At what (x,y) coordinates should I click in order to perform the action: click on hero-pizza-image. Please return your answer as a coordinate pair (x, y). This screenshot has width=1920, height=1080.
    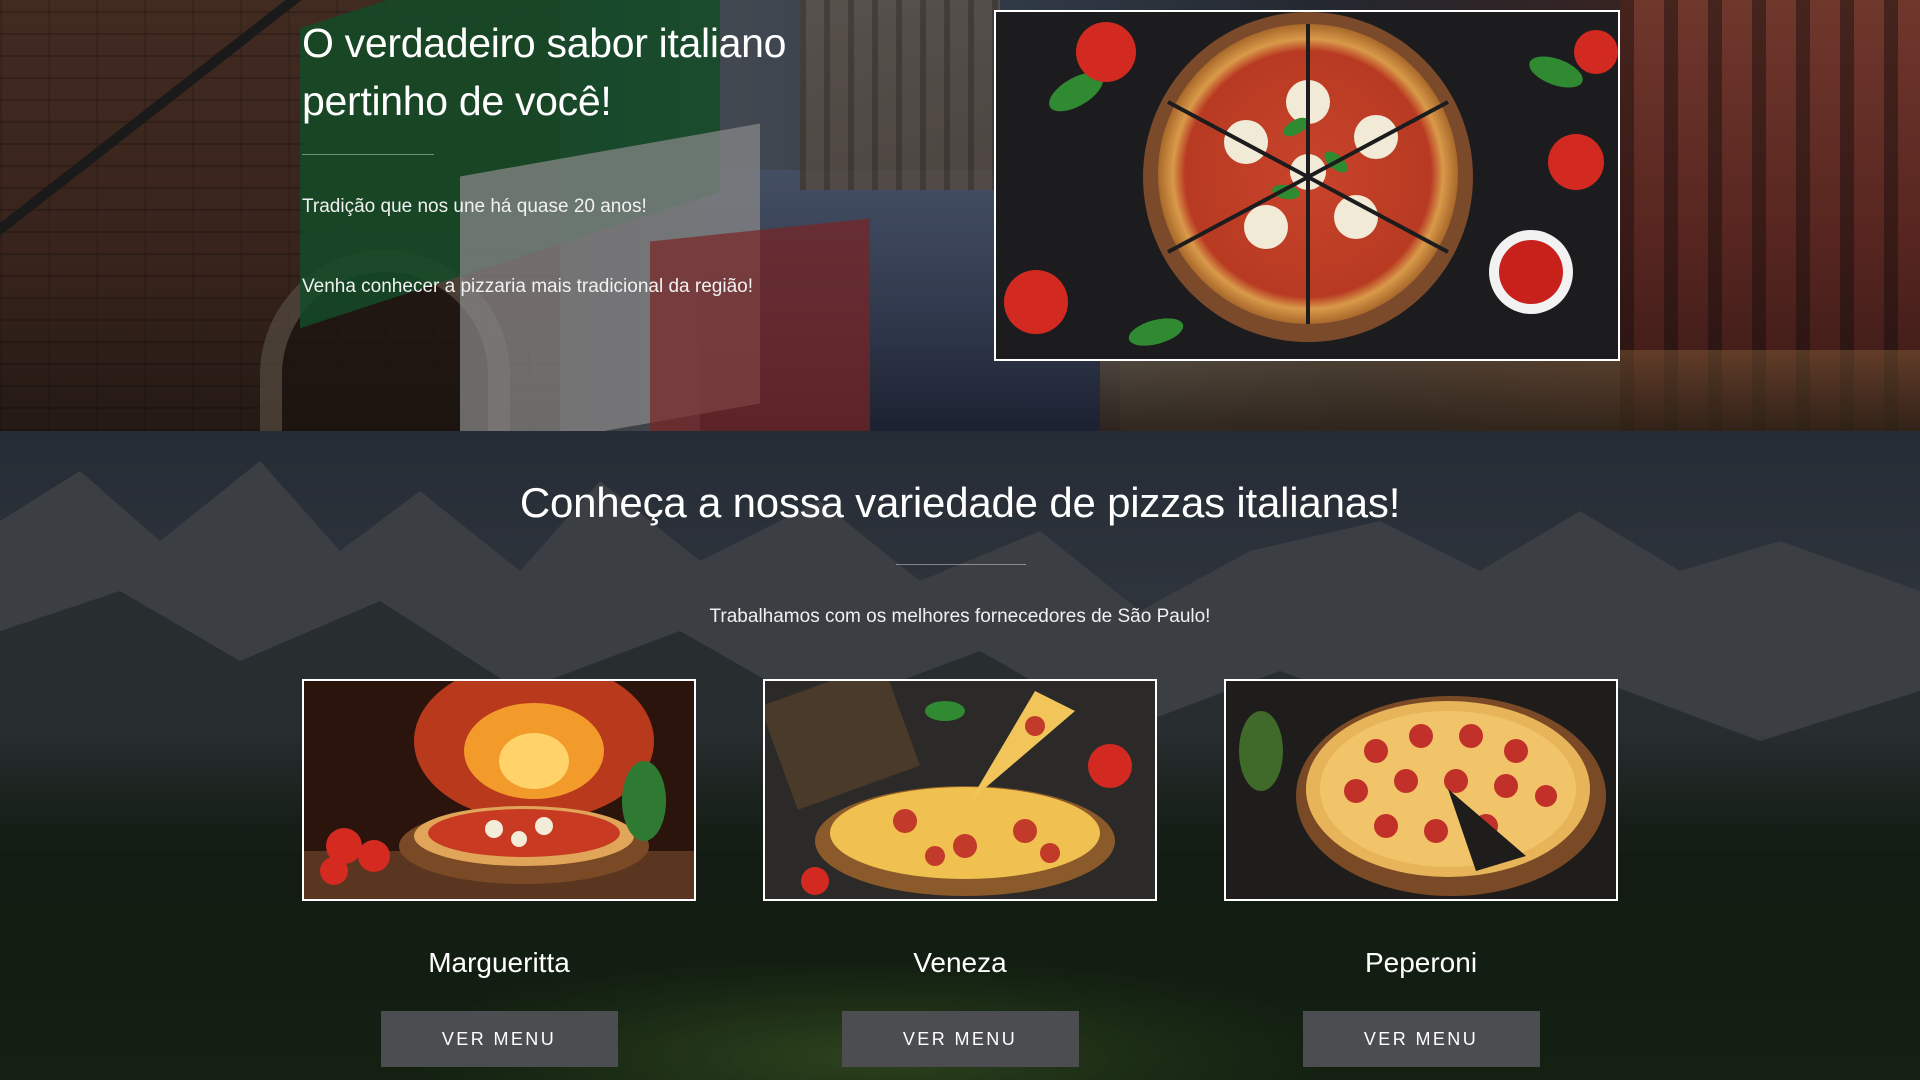
    Looking at the image, I should click on (1307, 185).